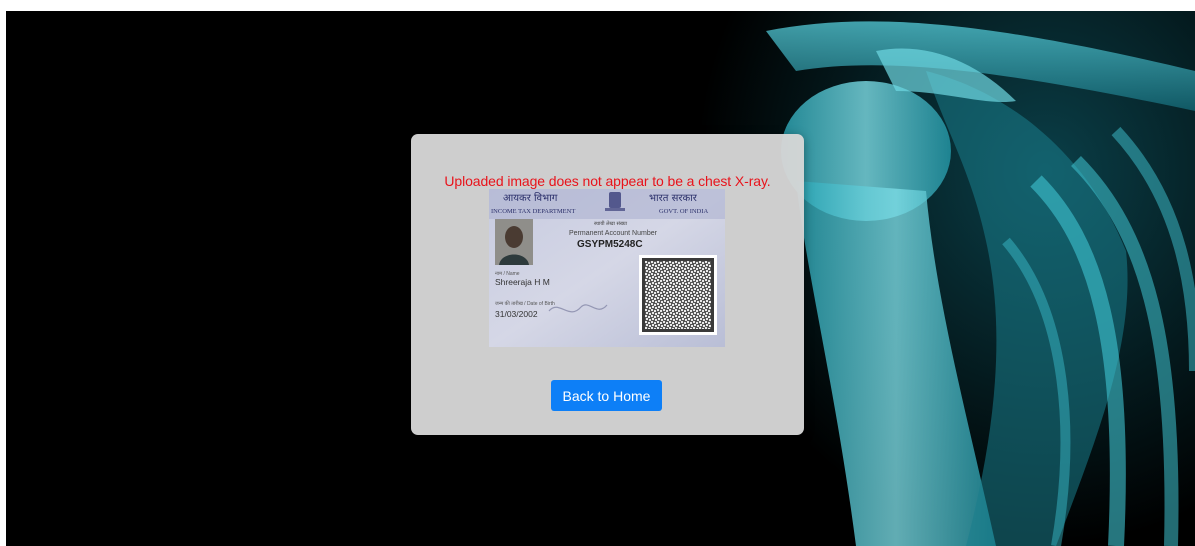 The image size is (1195, 546). What do you see at coordinates (673, 198) in the screenshot?
I see `pan-hindi-right: भारत सरकार` at bounding box center [673, 198].